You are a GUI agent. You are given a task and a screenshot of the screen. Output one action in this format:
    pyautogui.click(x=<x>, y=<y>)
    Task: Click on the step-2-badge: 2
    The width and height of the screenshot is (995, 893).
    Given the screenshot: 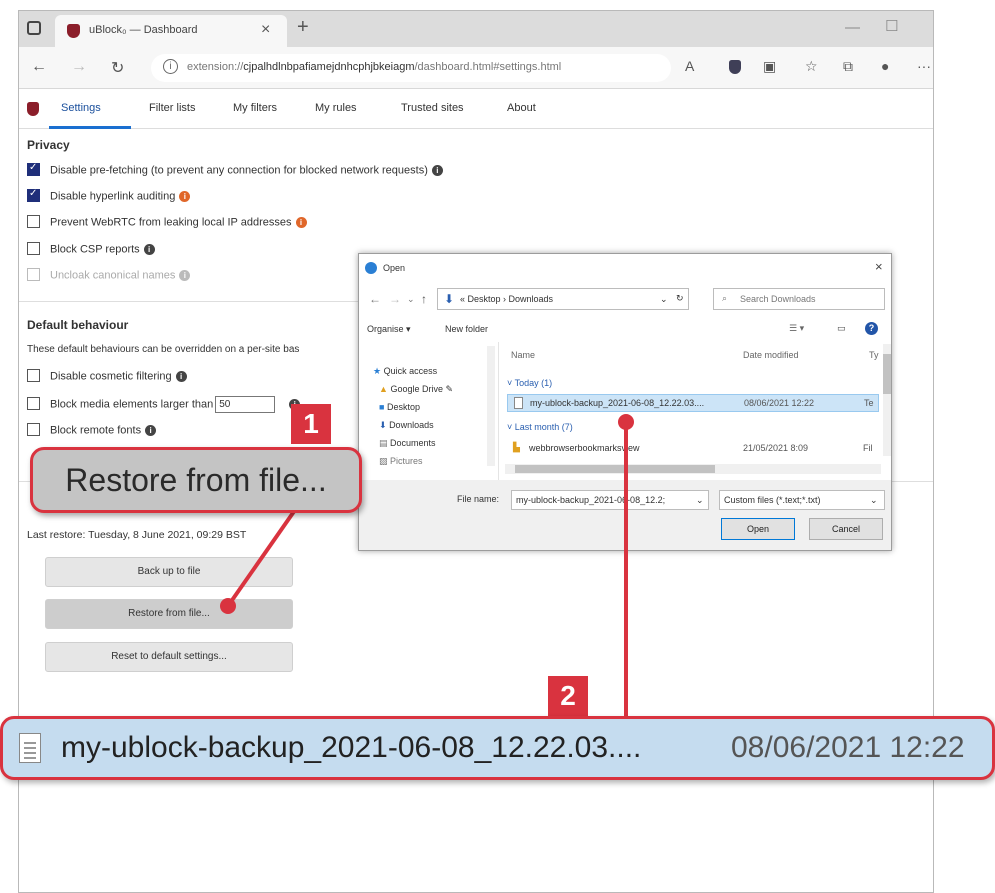 What is the action you would take?
    pyautogui.click(x=568, y=696)
    